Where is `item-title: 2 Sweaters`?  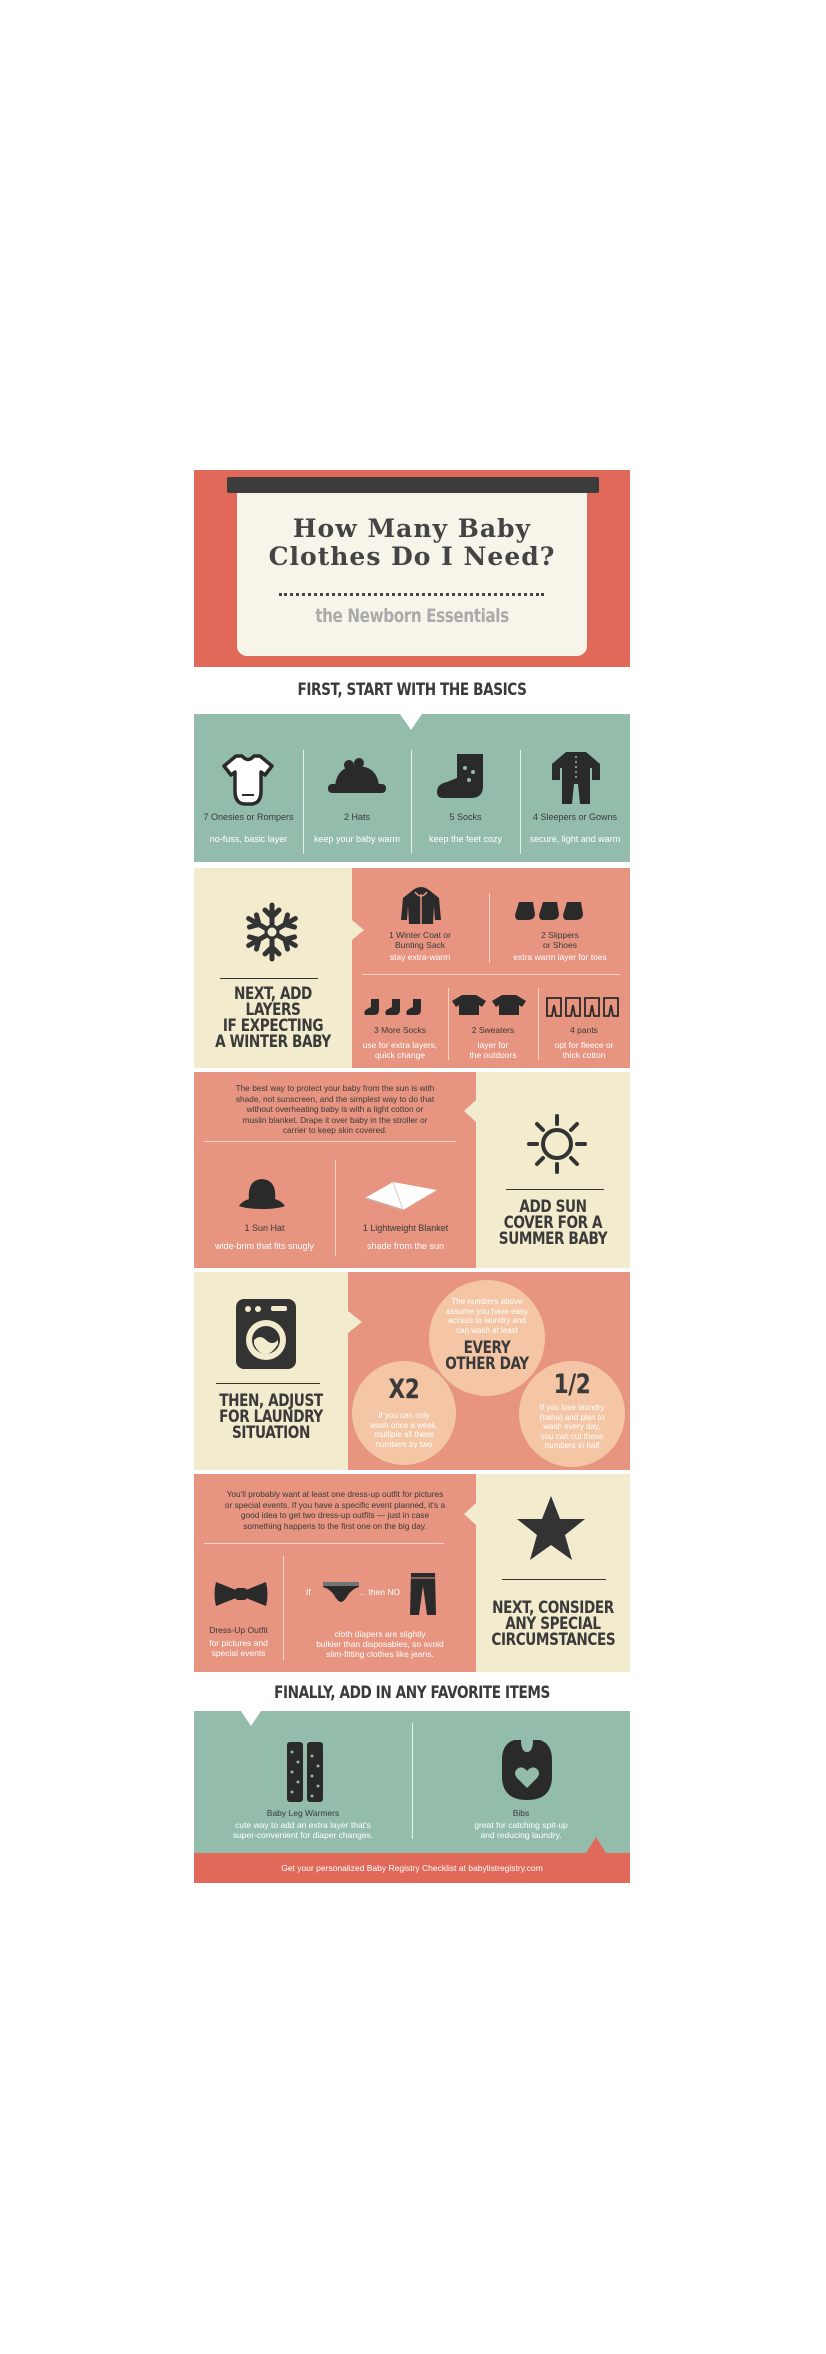
item-title: 2 Sweaters is located at coordinates (493, 1030).